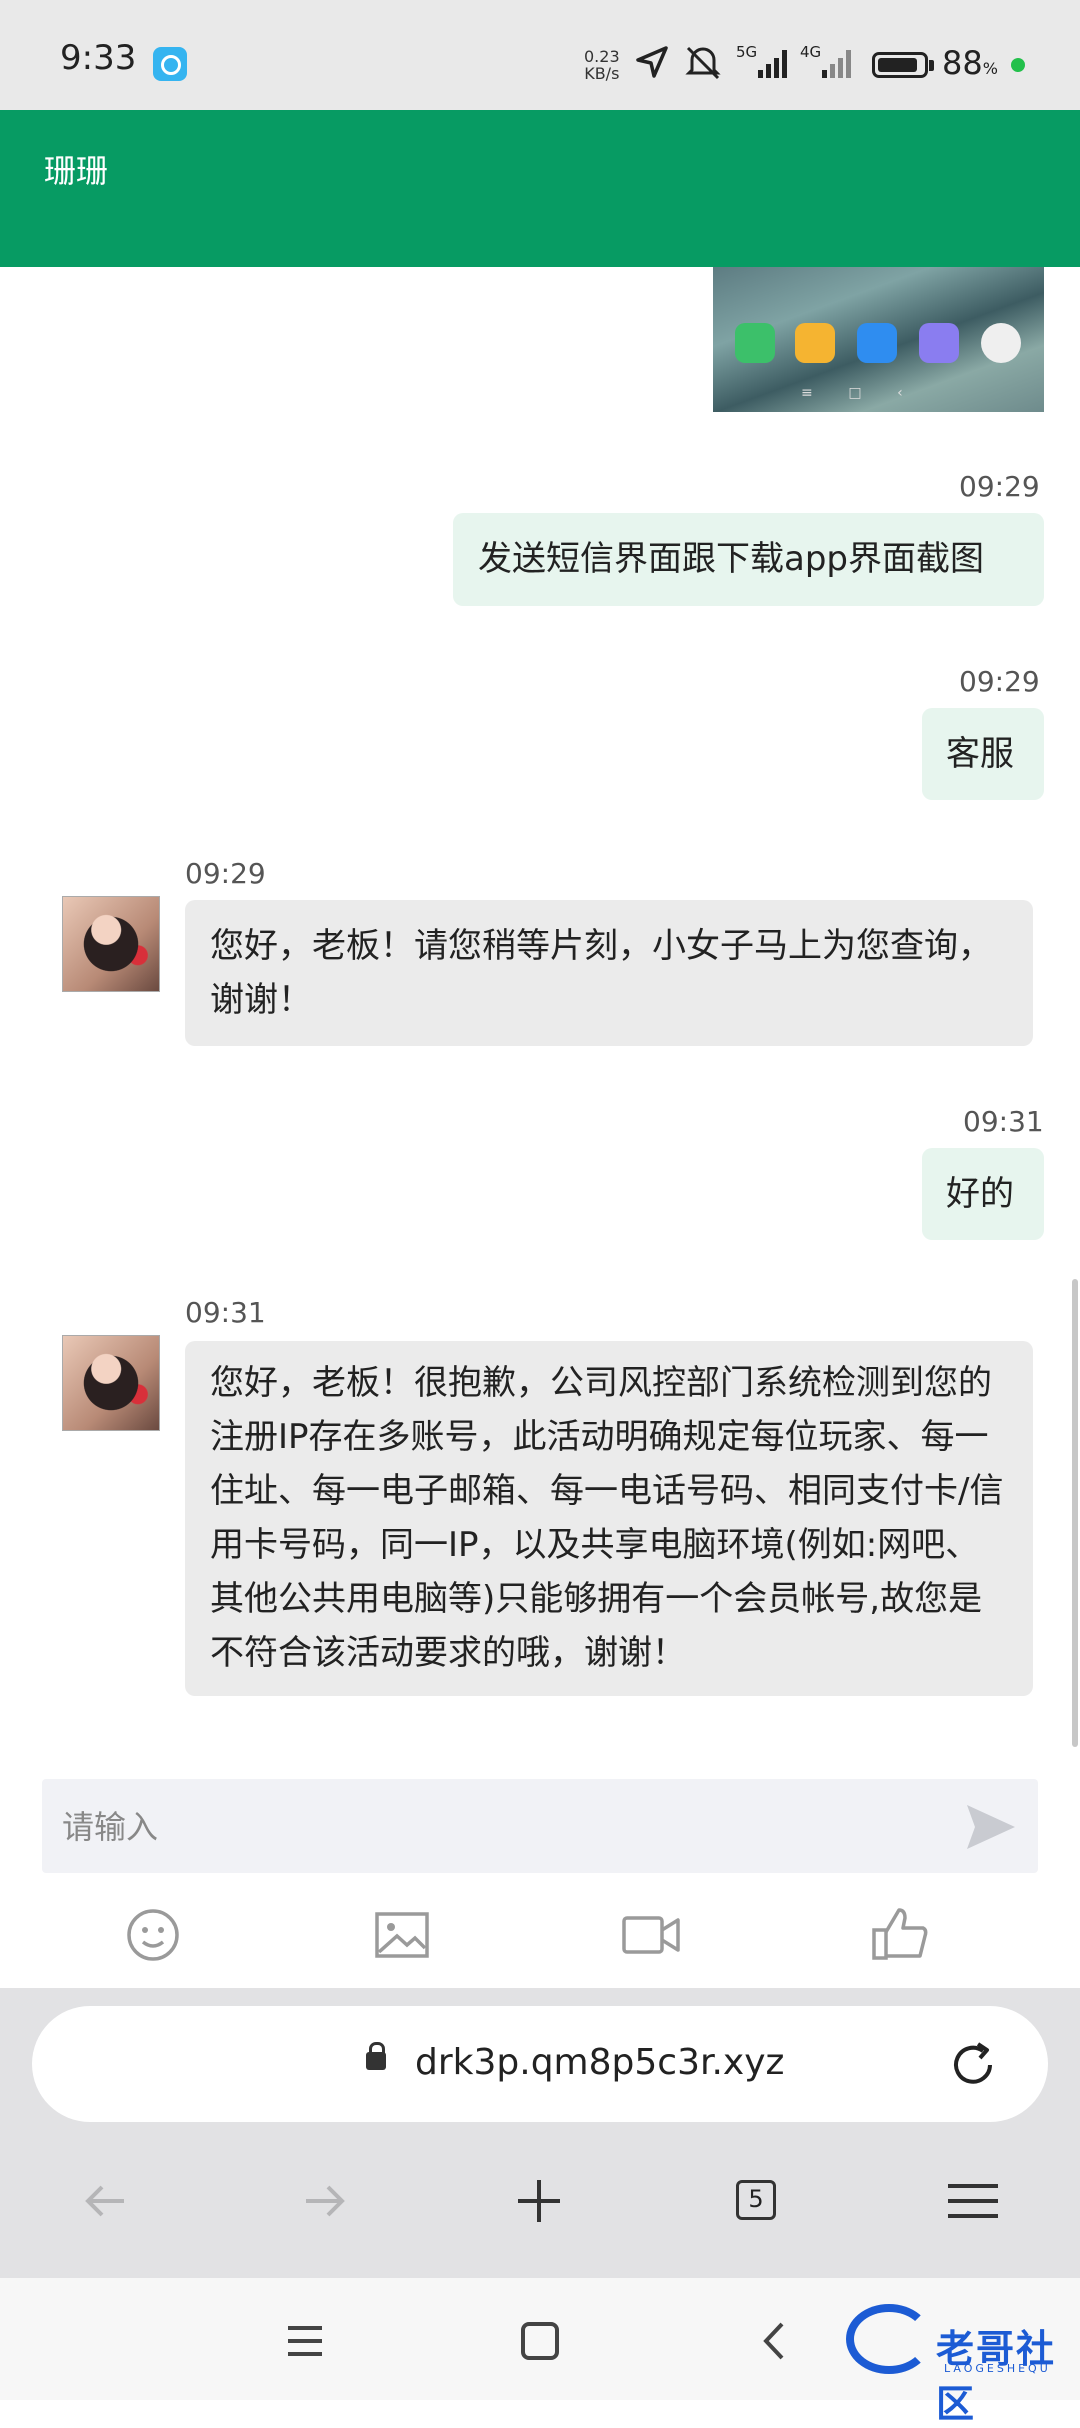  I want to click on system-navigation-bar: 老哥社区 LAOGESHEQU, so click(540, 2352).